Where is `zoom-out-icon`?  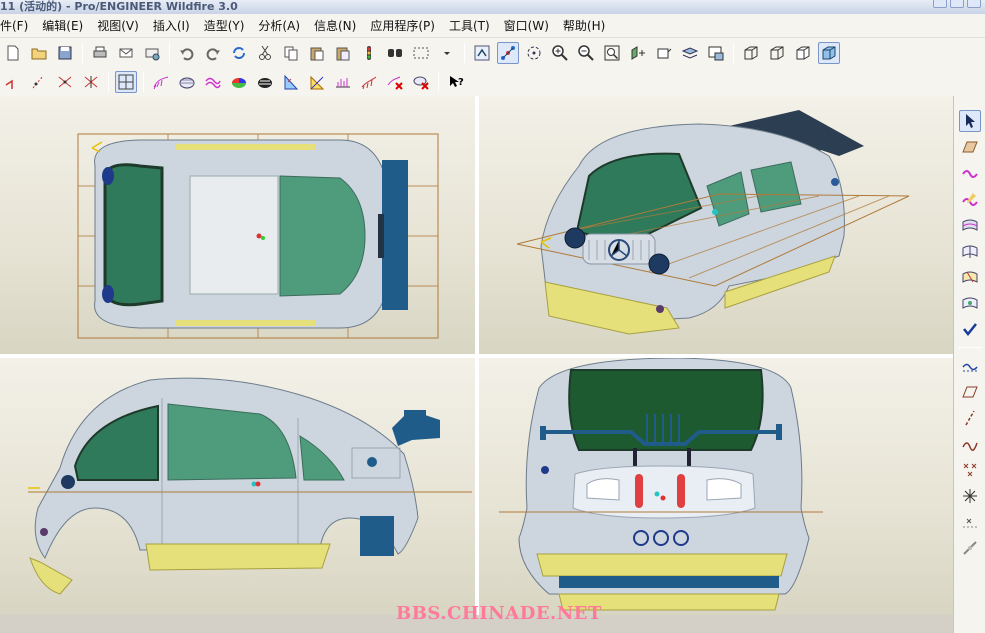 zoom-out-icon is located at coordinates (586, 53).